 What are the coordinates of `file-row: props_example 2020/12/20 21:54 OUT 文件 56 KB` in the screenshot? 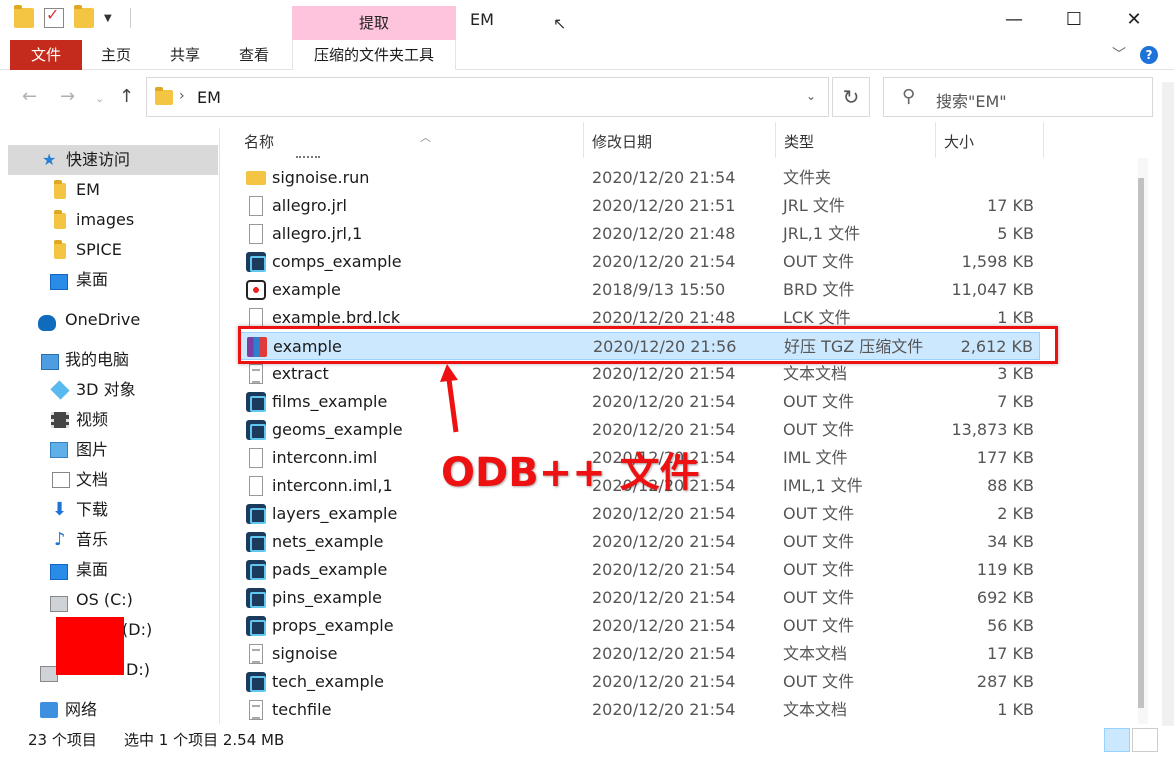 It's located at (640, 626).